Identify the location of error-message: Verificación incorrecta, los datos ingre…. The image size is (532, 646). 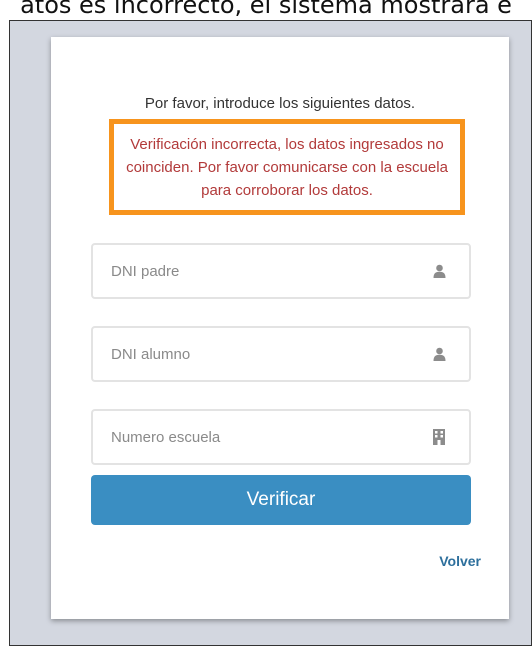
(287, 167).